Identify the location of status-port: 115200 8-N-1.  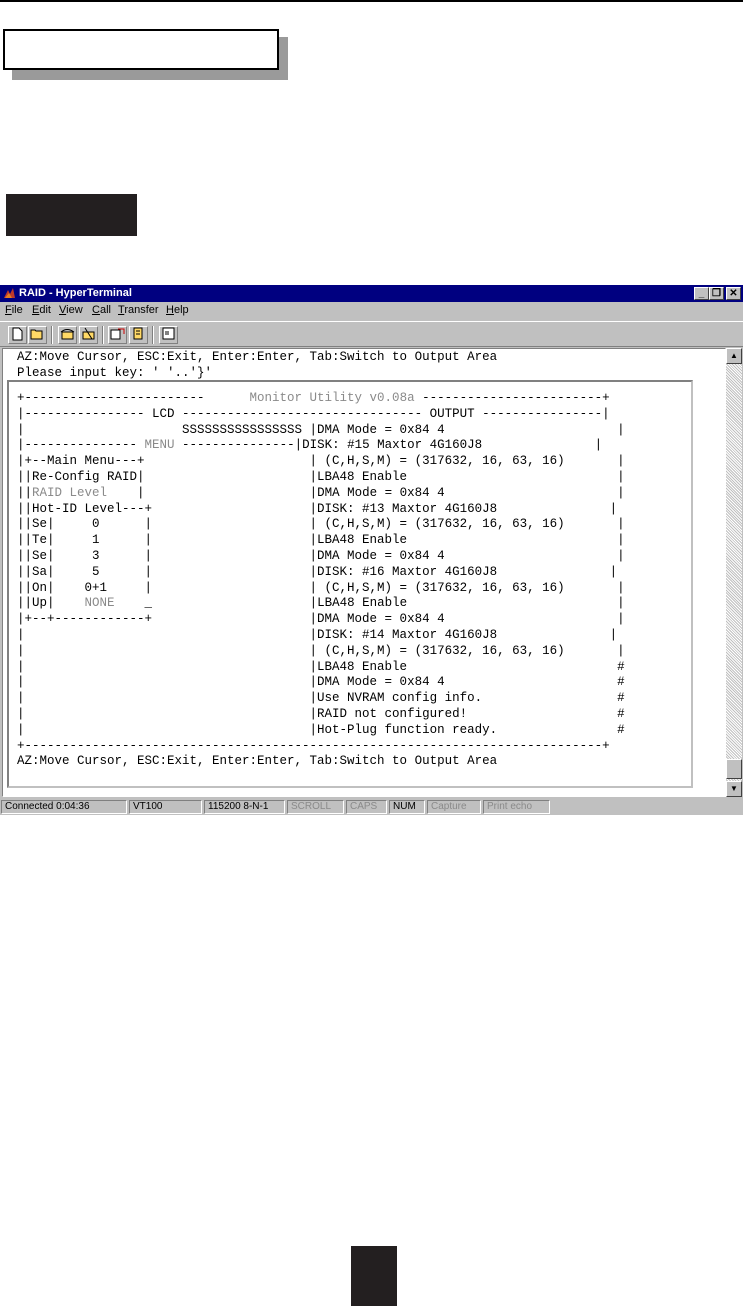
(244, 807).